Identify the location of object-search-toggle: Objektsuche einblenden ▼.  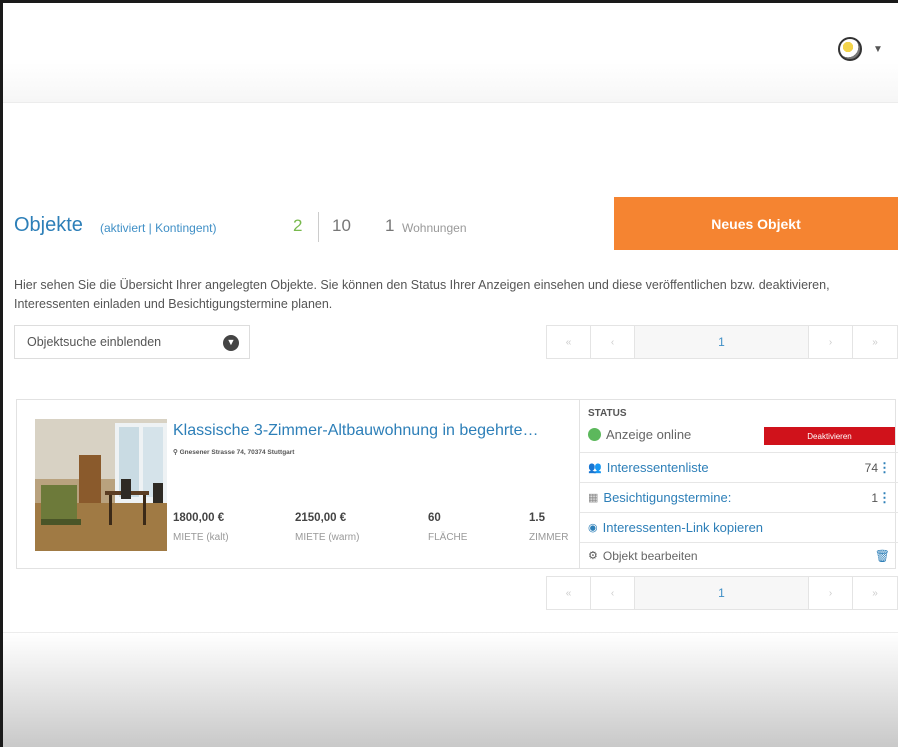
(132, 342).